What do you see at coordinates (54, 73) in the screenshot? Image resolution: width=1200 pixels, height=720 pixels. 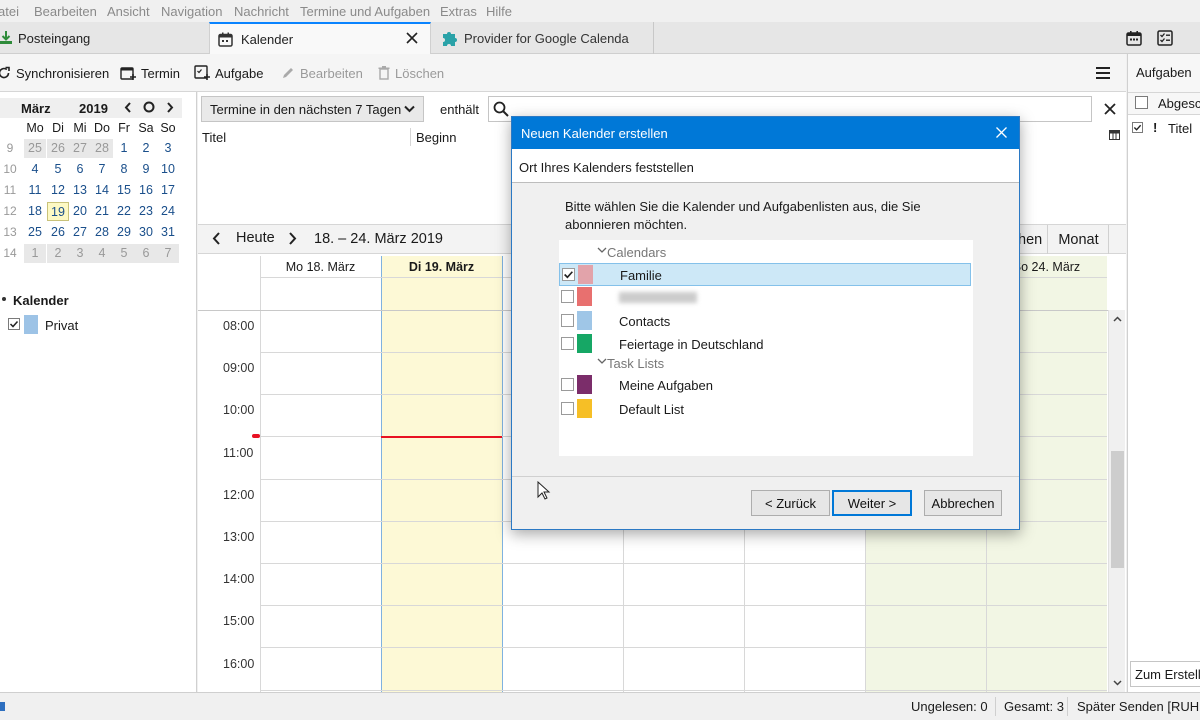 I see `sync-button: Synchronisieren` at bounding box center [54, 73].